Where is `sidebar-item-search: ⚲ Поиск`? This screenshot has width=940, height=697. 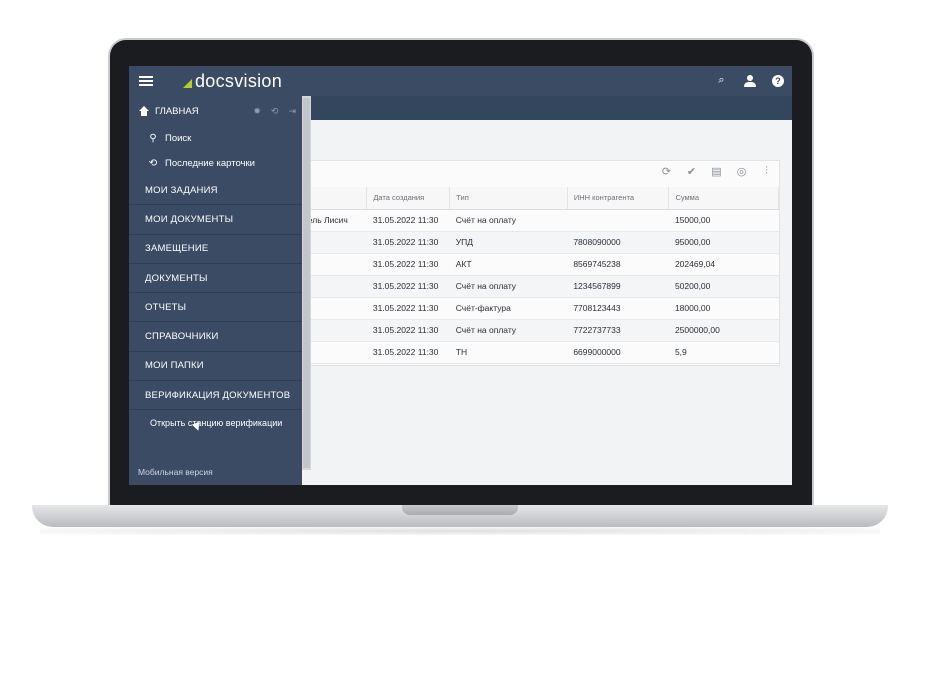 sidebar-item-search: ⚲ Поиск is located at coordinates (215, 138).